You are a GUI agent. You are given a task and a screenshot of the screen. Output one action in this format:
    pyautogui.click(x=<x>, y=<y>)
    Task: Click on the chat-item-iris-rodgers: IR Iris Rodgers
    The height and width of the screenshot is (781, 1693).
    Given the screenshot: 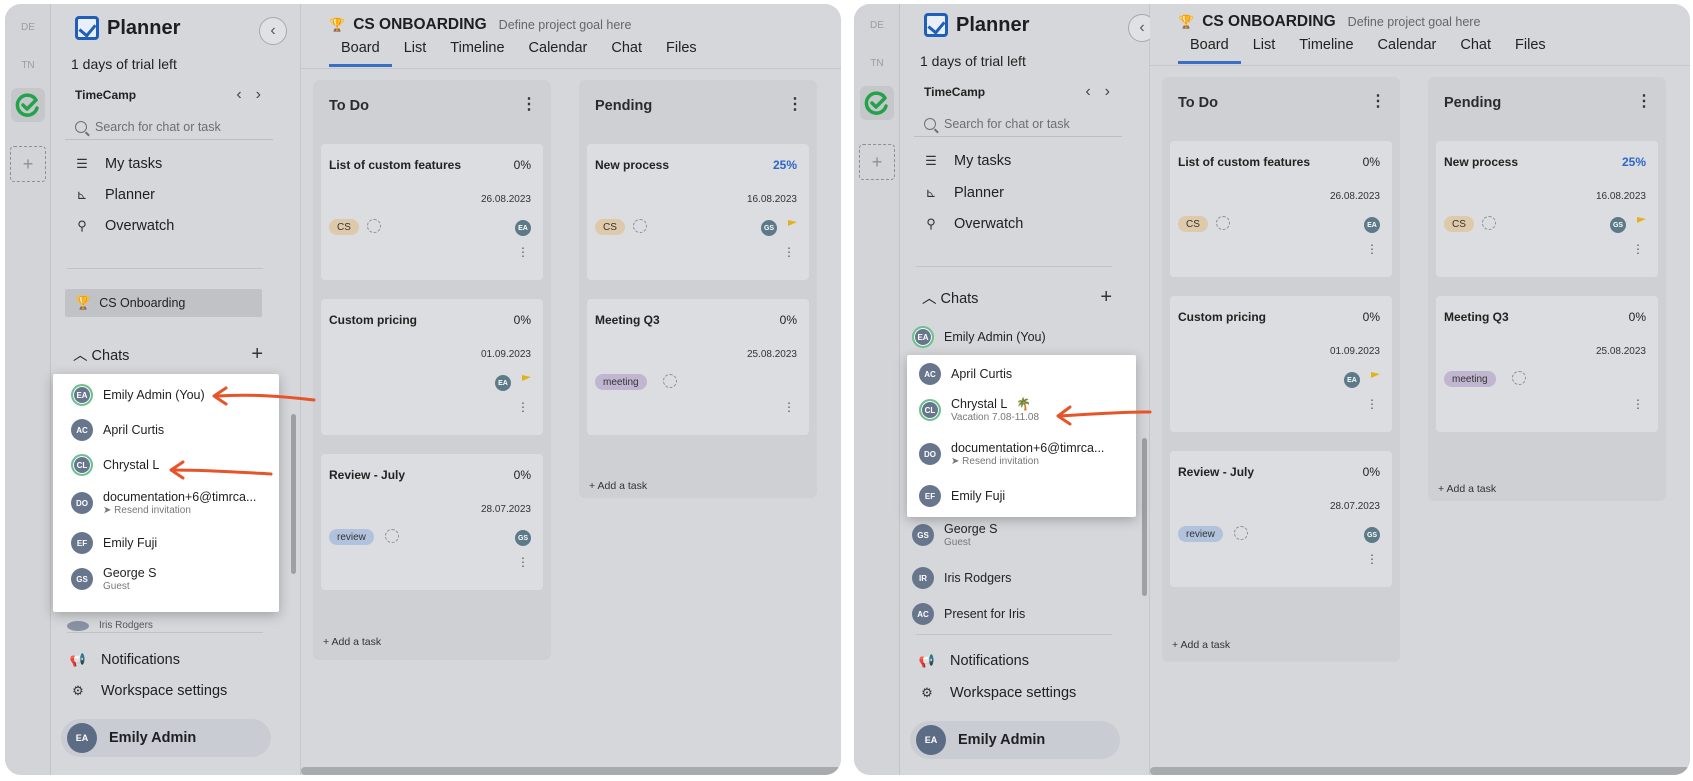 What is the action you would take?
    pyautogui.click(x=961, y=578)
    